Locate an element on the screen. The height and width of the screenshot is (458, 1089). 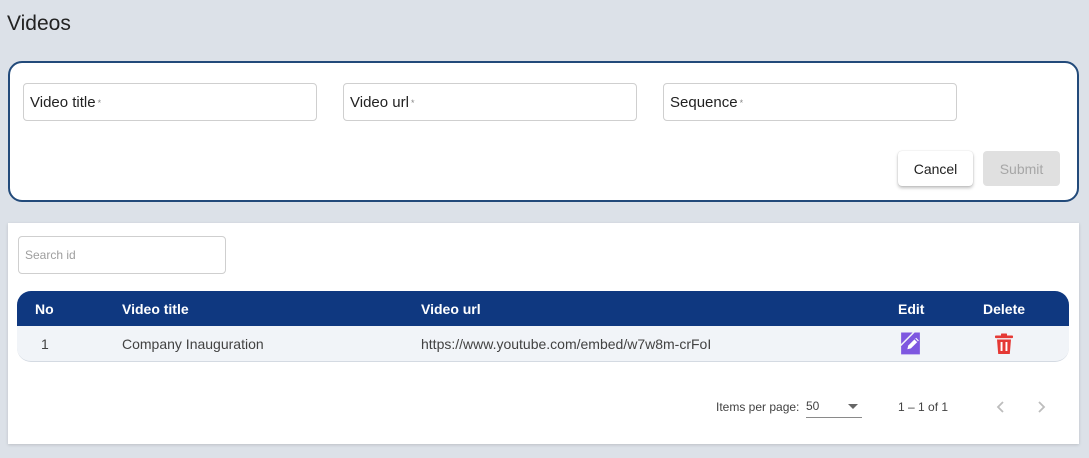
sequence-label: Sequence is located at coordinates (704, 102).